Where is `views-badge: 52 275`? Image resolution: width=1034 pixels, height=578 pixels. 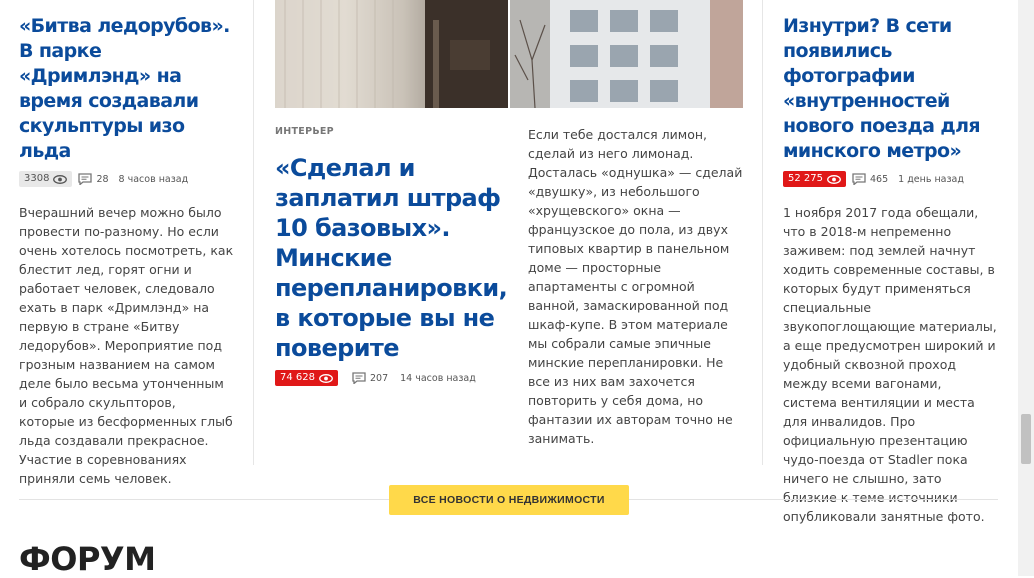 views-badge: 52 275 is located at coordinates (814, 179).